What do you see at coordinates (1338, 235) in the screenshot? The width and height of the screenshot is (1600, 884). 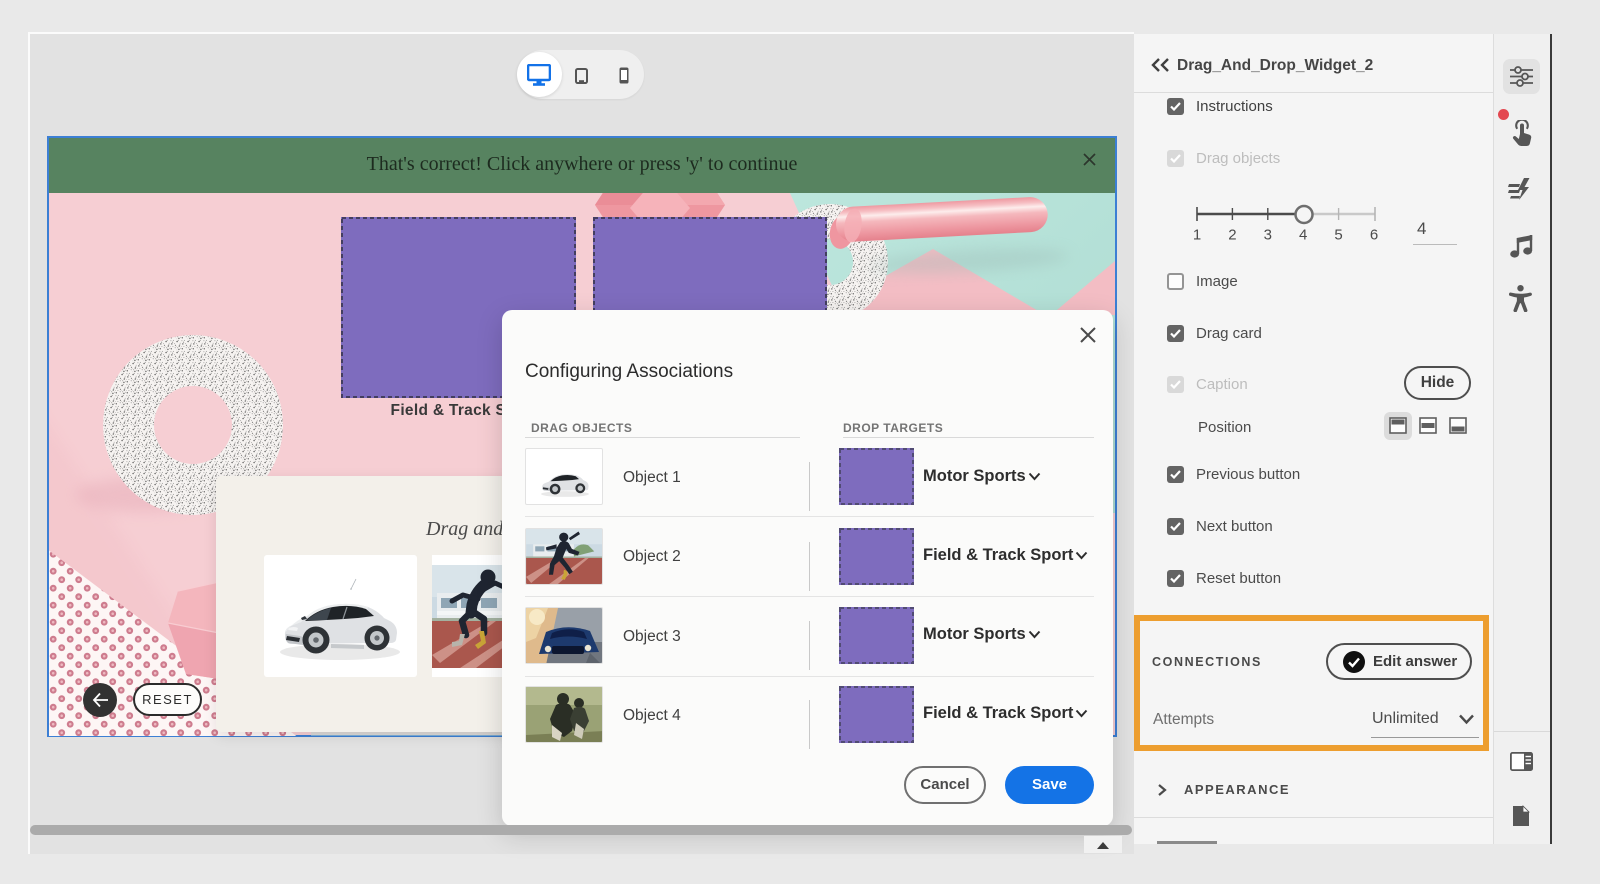 I see `svg-text: 5` at bounding box center [1338, 235].